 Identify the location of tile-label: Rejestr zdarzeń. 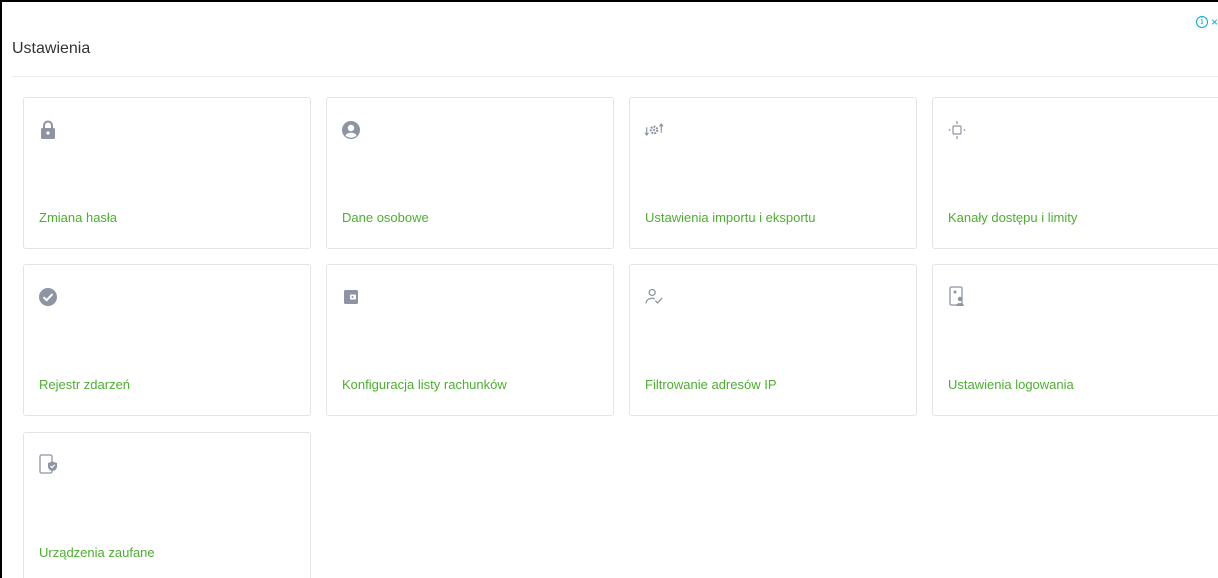
(85, 384).